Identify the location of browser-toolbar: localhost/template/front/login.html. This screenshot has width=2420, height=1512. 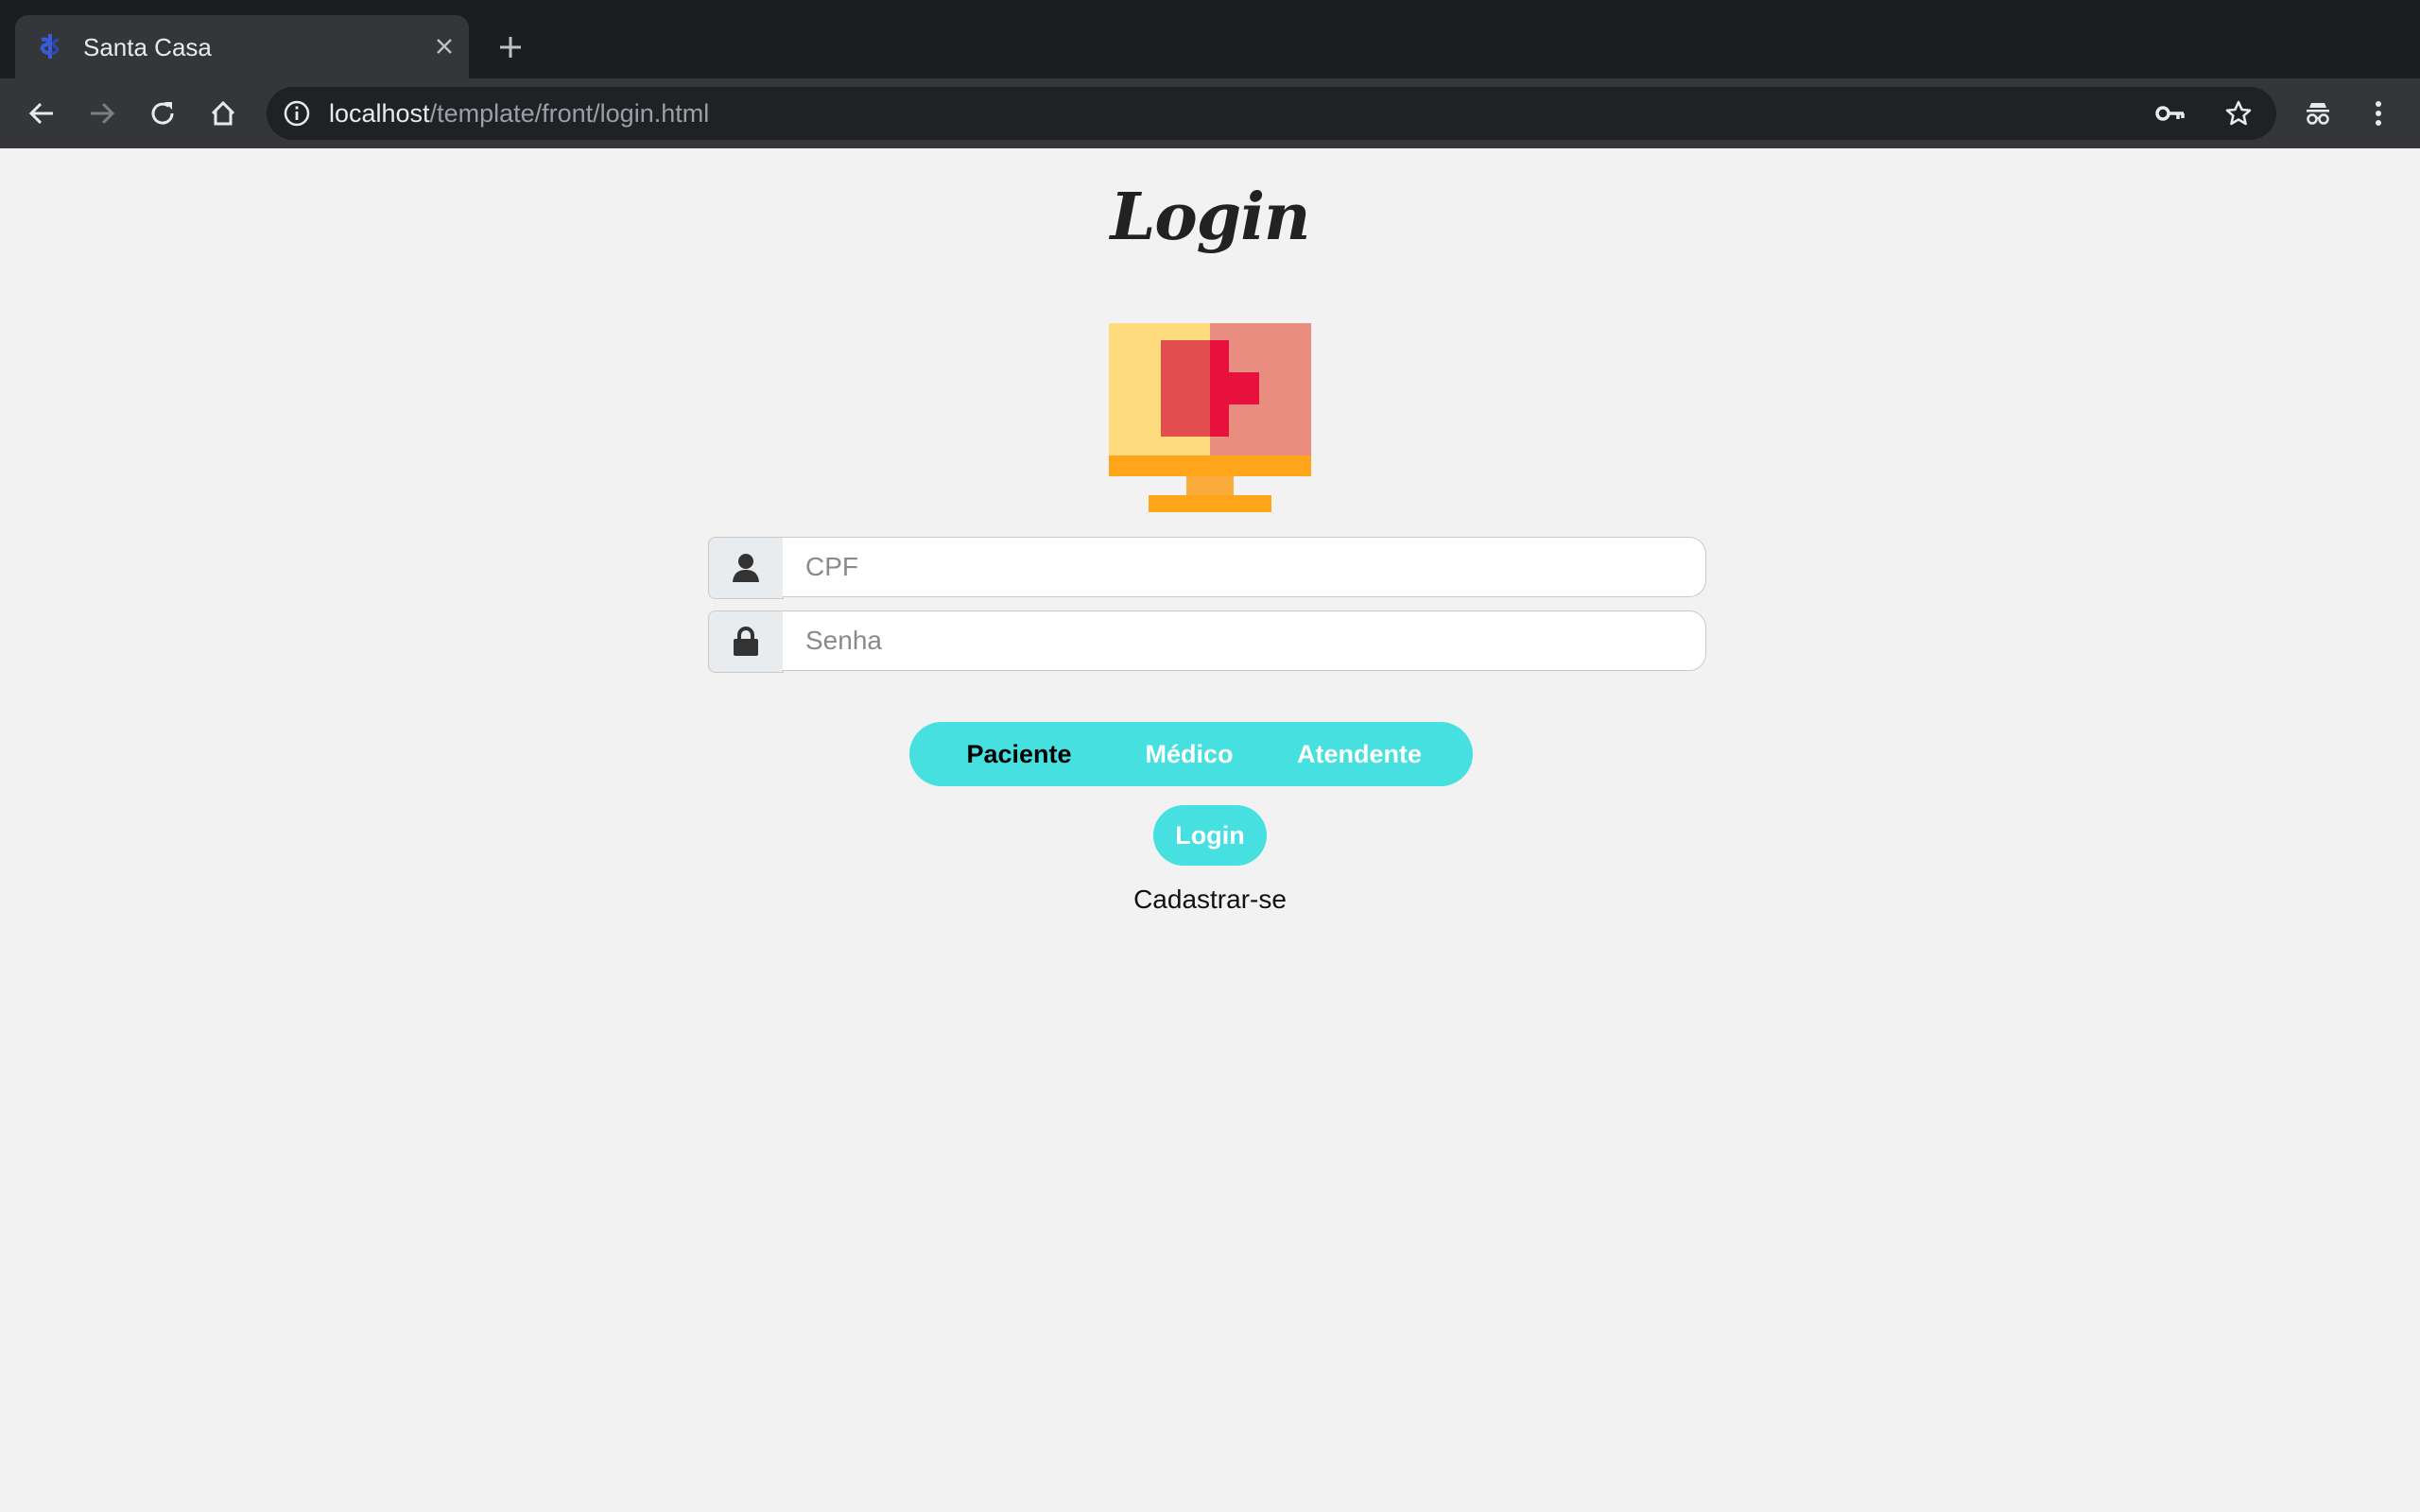
(1210, 113).